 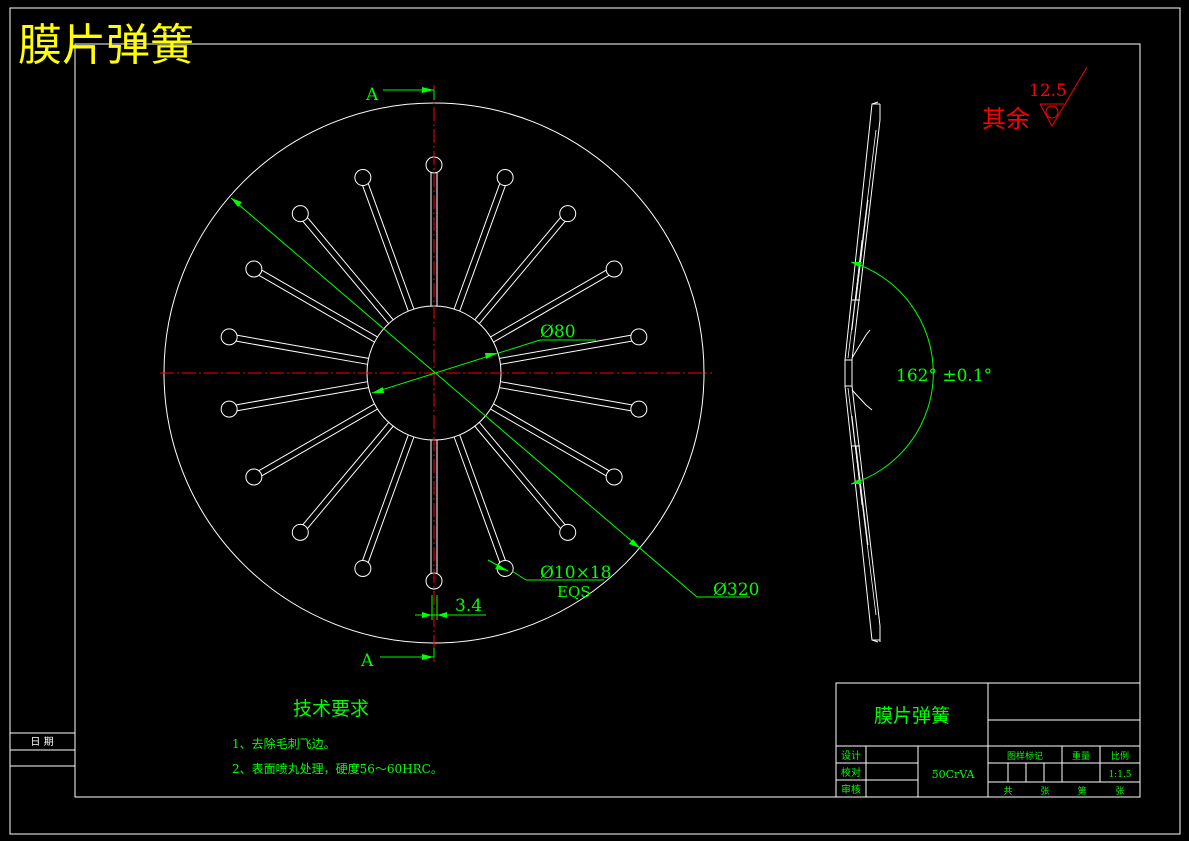 What do you see at coordinates (851, 789) in the screenshot?
I see `title-block-row: 审核` at bounding box center [851, 789].